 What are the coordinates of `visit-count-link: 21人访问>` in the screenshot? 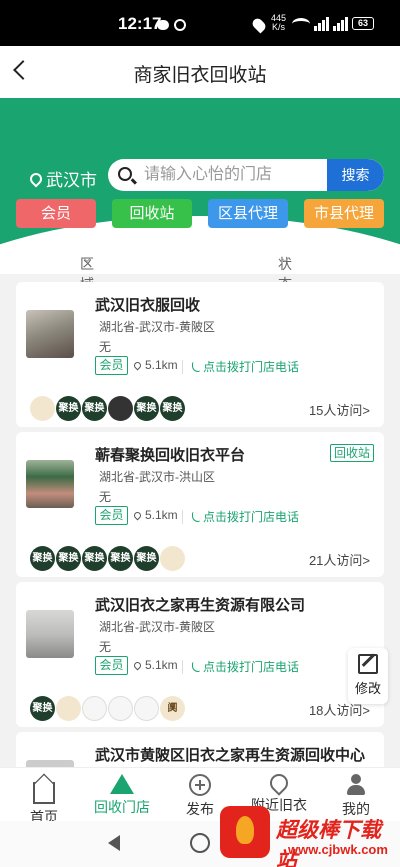 It's located at (339, 559).